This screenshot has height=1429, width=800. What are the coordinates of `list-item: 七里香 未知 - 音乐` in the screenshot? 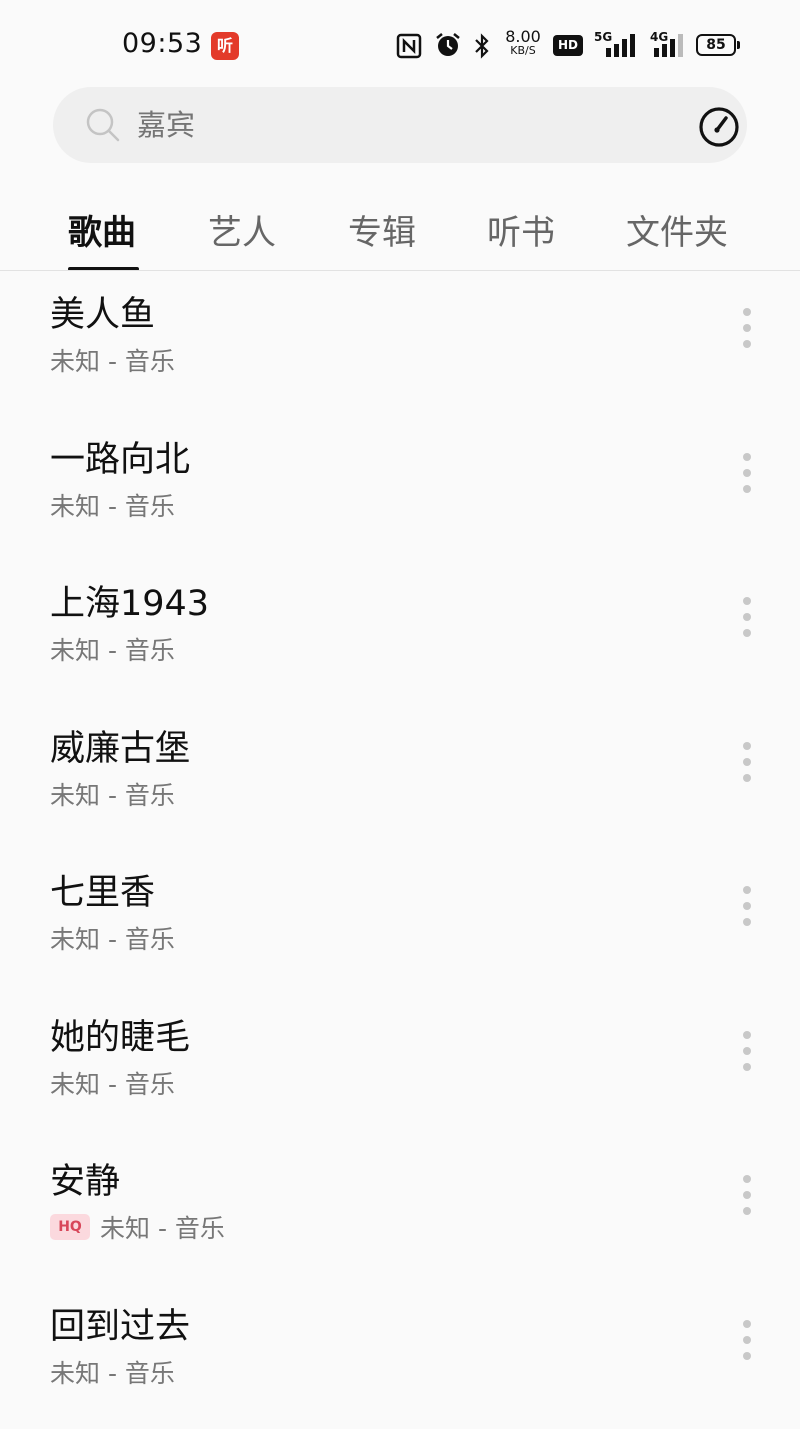 It's located at (400, 921).